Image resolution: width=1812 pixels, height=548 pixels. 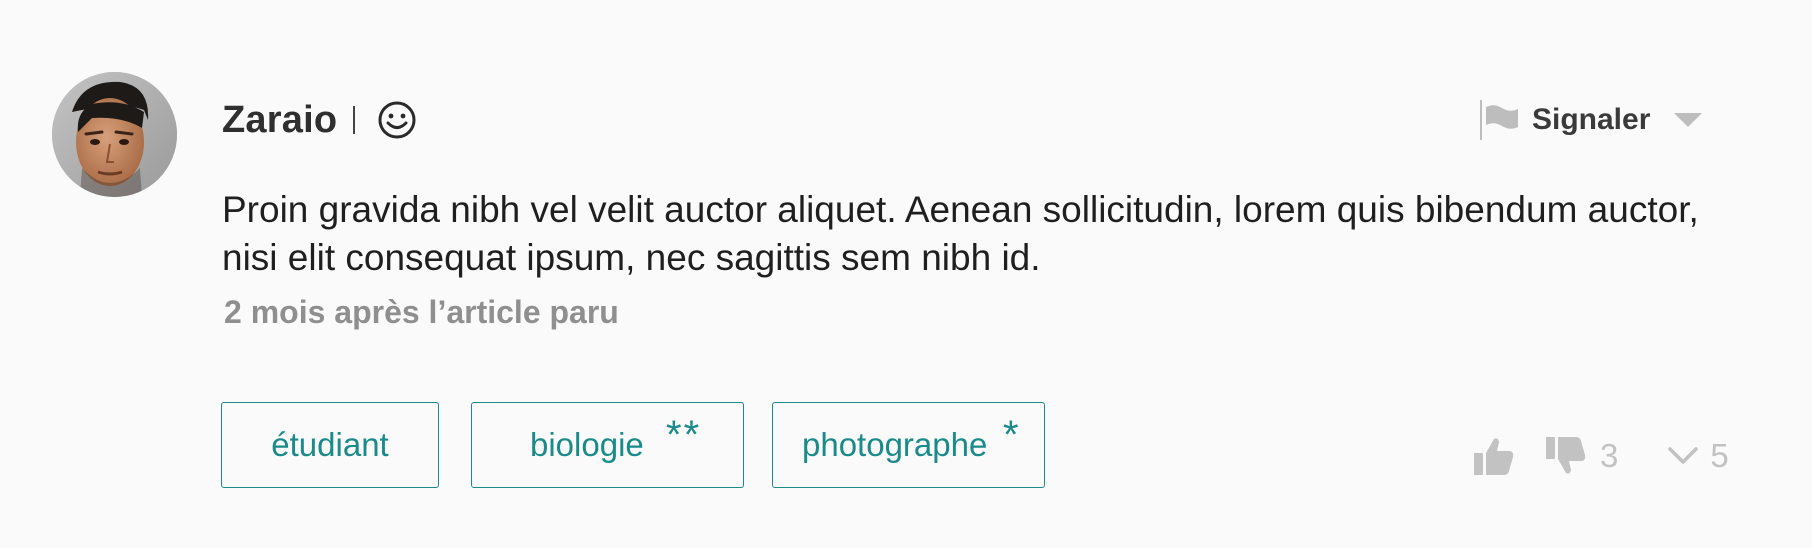 I want to click on tag-label: photographe, so click(x=895, y=444).